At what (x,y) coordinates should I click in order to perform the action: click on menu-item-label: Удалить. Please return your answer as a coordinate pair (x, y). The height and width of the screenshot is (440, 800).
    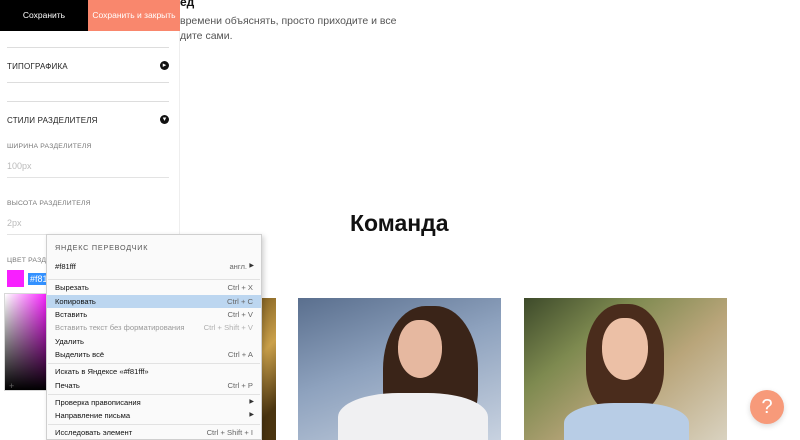
    Looking at the image, I should click on (69, 341).